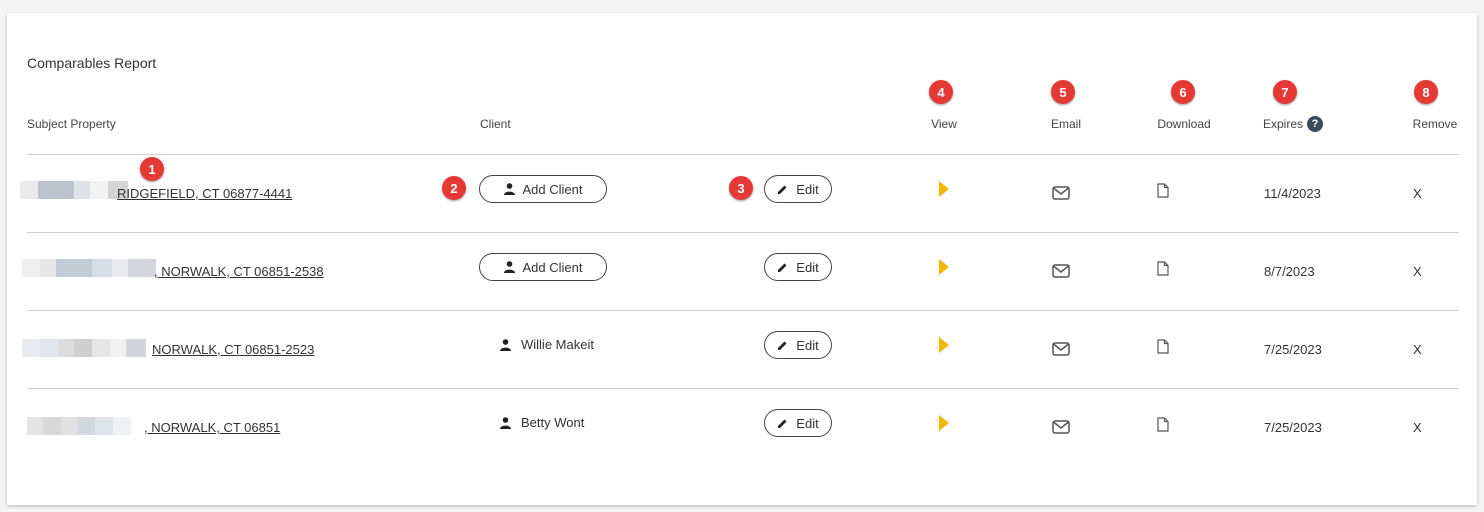 Image resolution: width=1484 pixels, height=512 pixels. Describe the element at coordinates (1063, 92) in the screenshot. I see `callout-badge-5: 5` at that location.